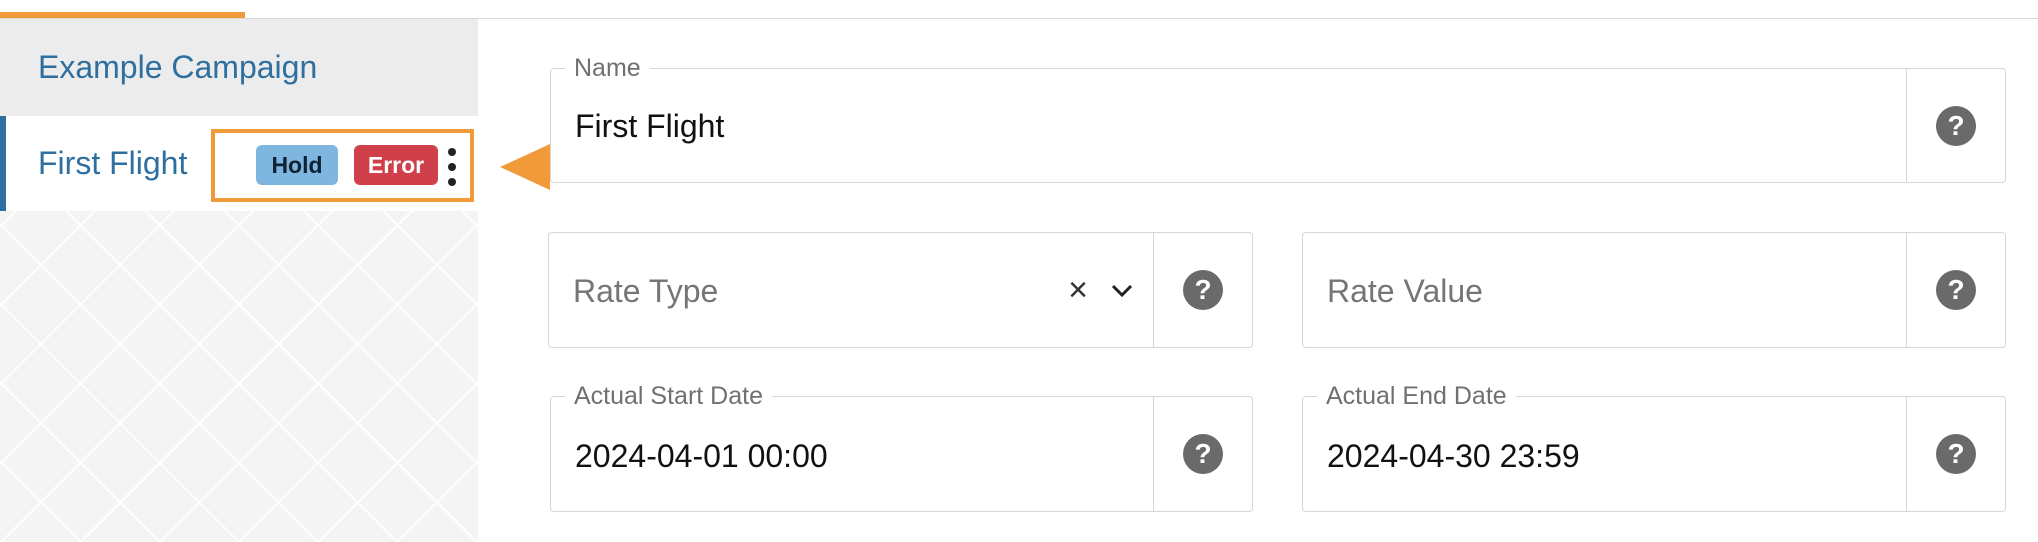 Image resolution: width=2038 pixels, height=542 pixels. I want to click on actual-end-date-value: 2024-04-30 23:59, so click(1453, 456).